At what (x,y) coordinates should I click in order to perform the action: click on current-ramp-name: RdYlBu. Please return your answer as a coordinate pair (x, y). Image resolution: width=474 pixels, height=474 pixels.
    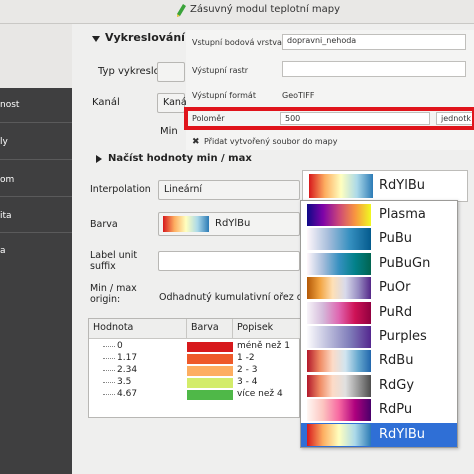
    Looking at the image, I should click on (402, 185).